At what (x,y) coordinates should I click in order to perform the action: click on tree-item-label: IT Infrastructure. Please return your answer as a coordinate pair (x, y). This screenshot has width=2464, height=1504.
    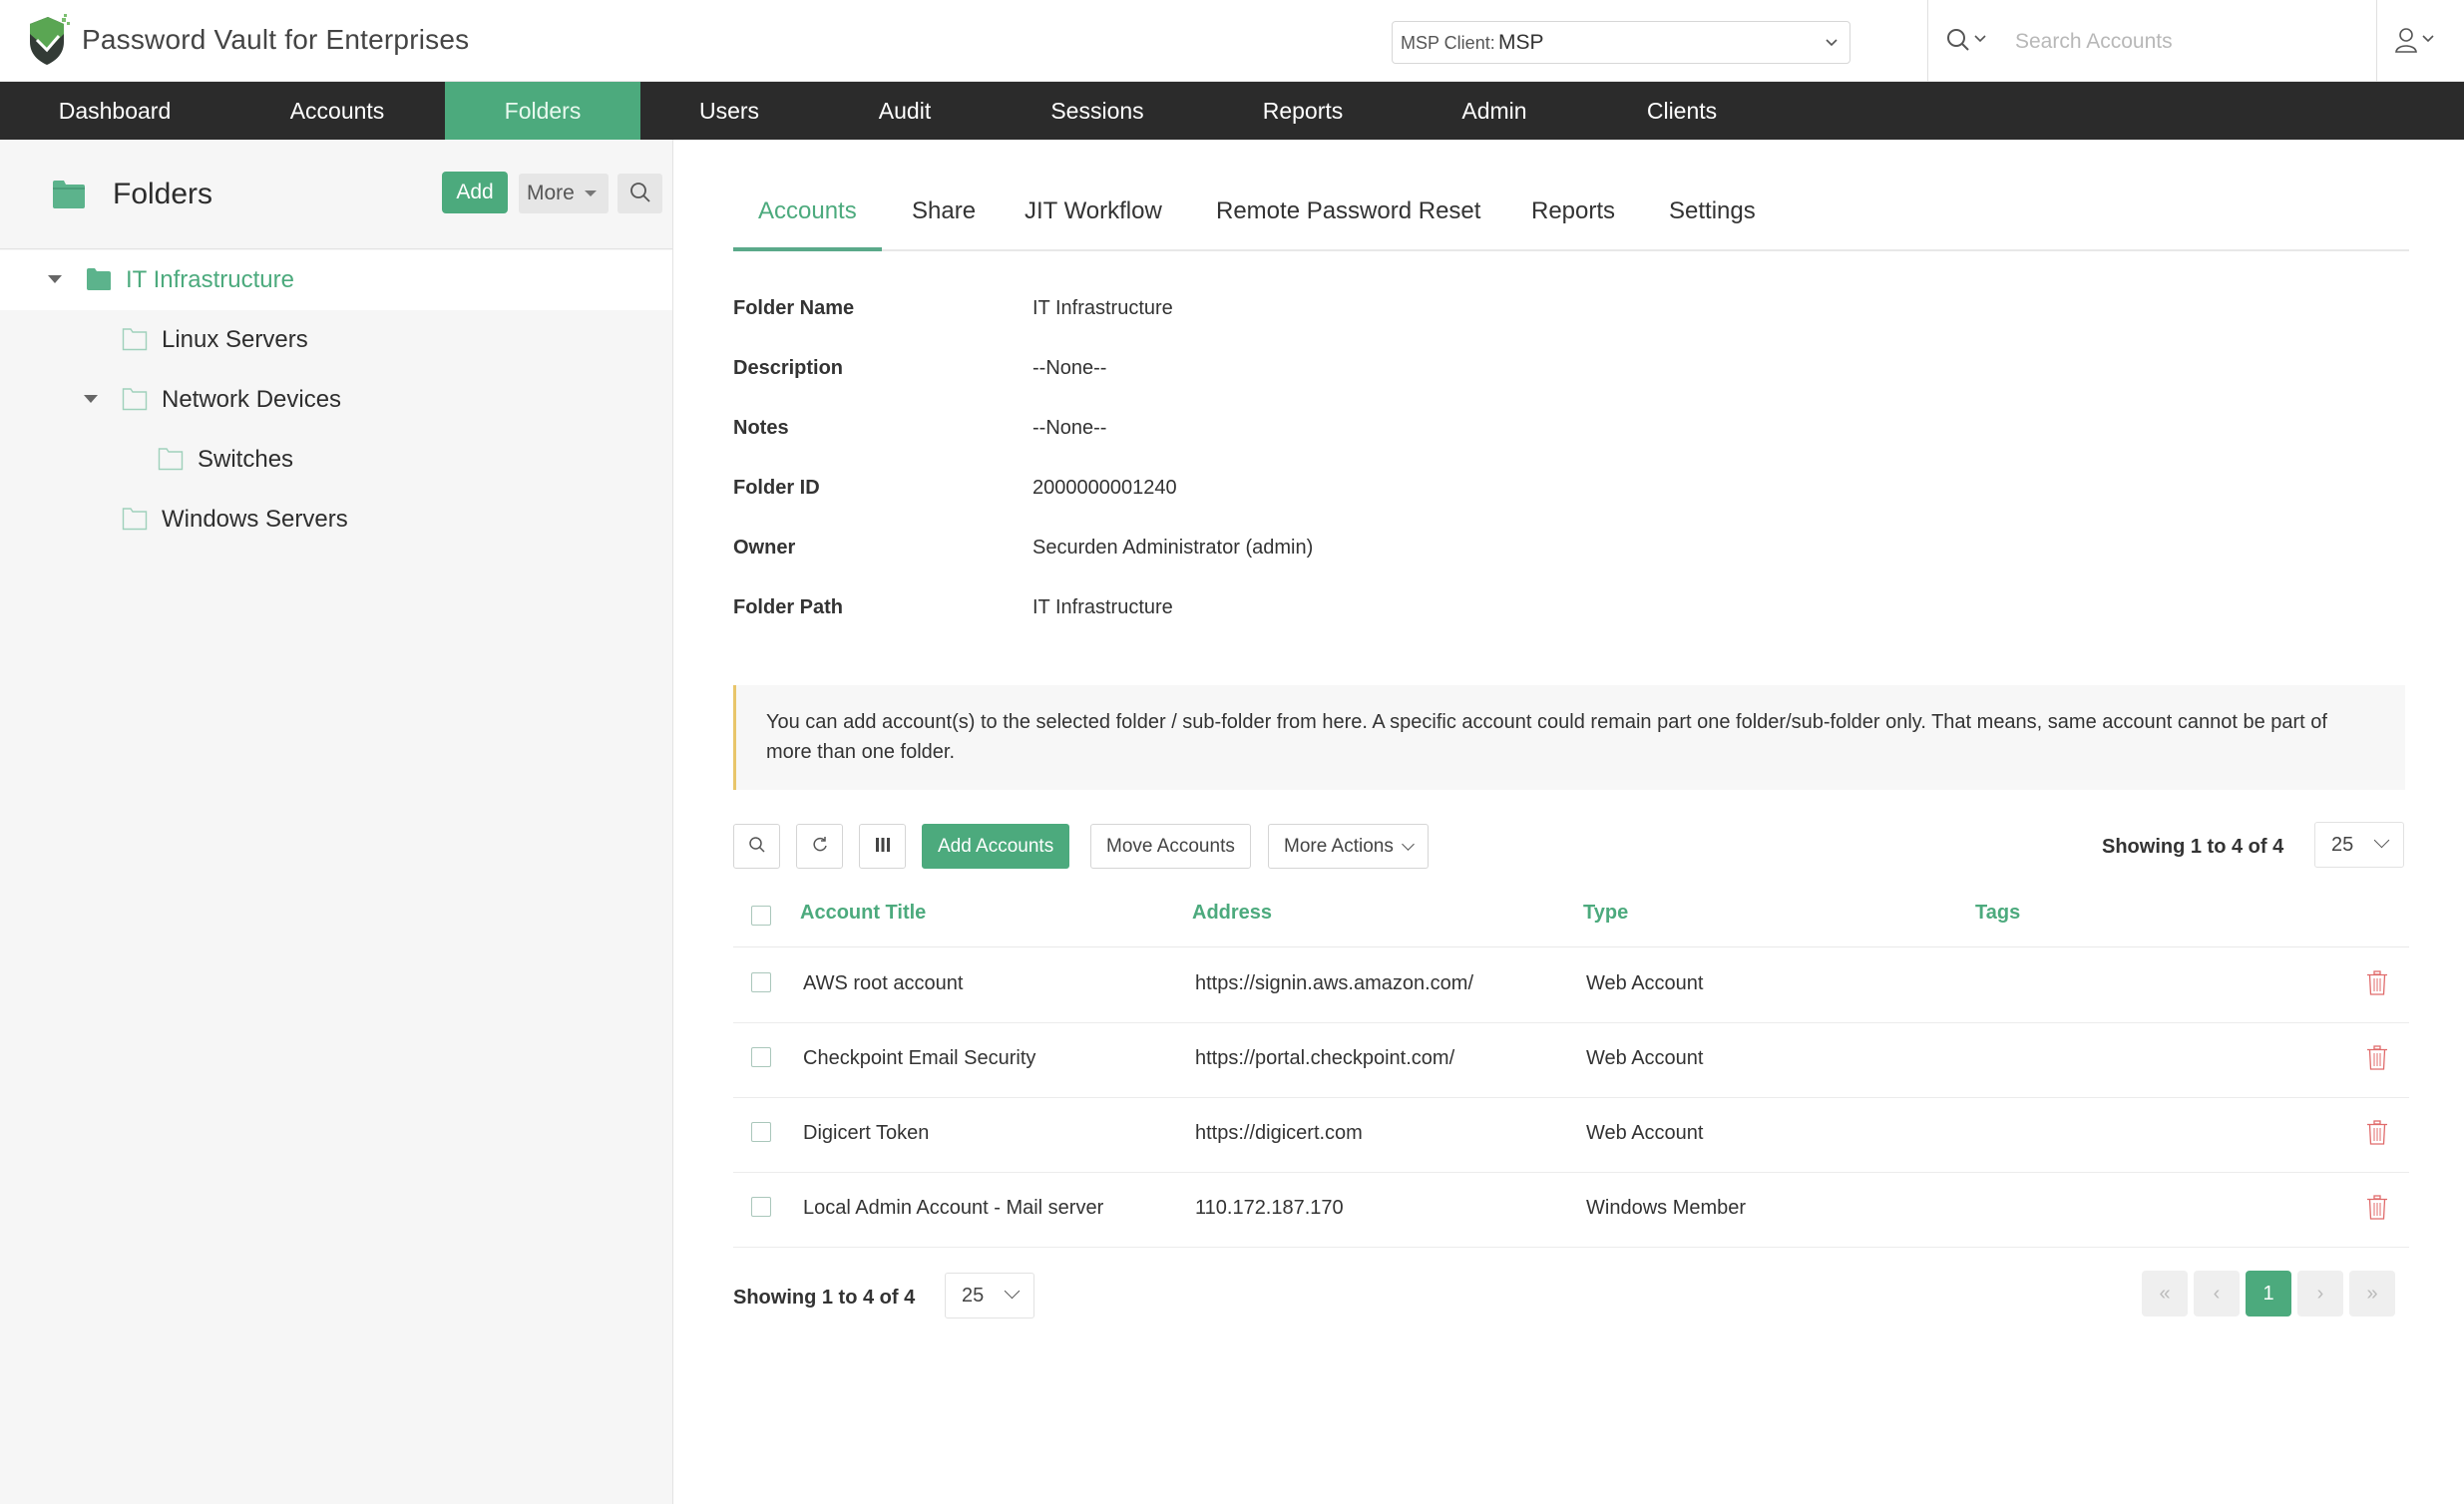
    Looking at the image, I should click on (210, 279).